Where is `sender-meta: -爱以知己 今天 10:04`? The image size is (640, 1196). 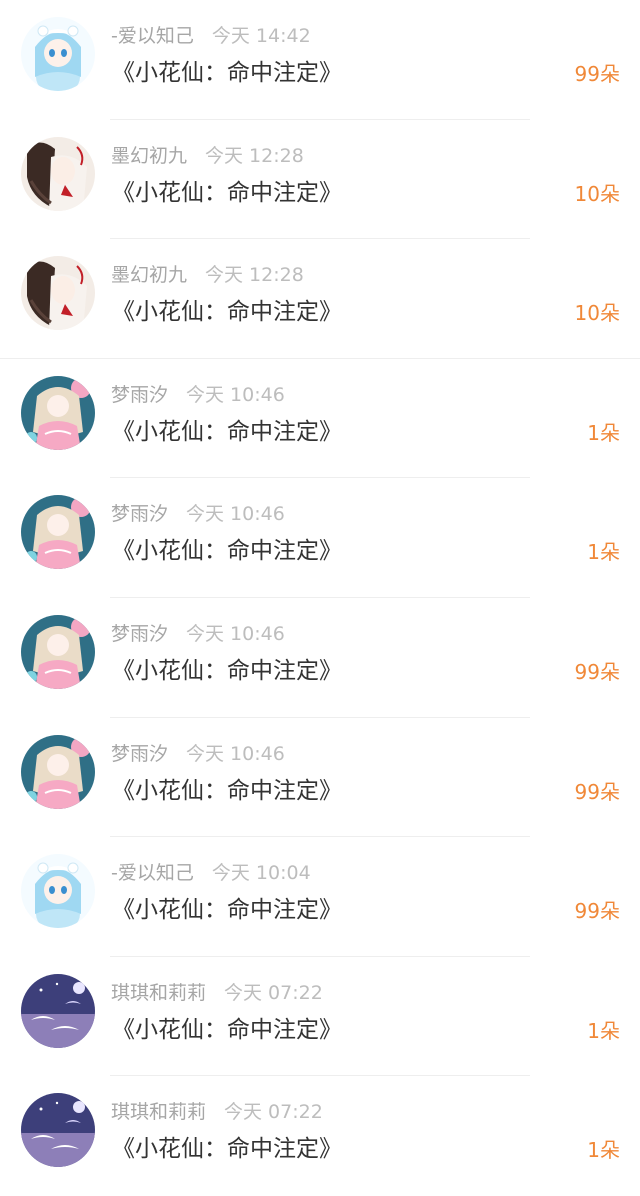
sender-meta: -爱以知己 今天 10:04 is located at coordinates (211, 873).